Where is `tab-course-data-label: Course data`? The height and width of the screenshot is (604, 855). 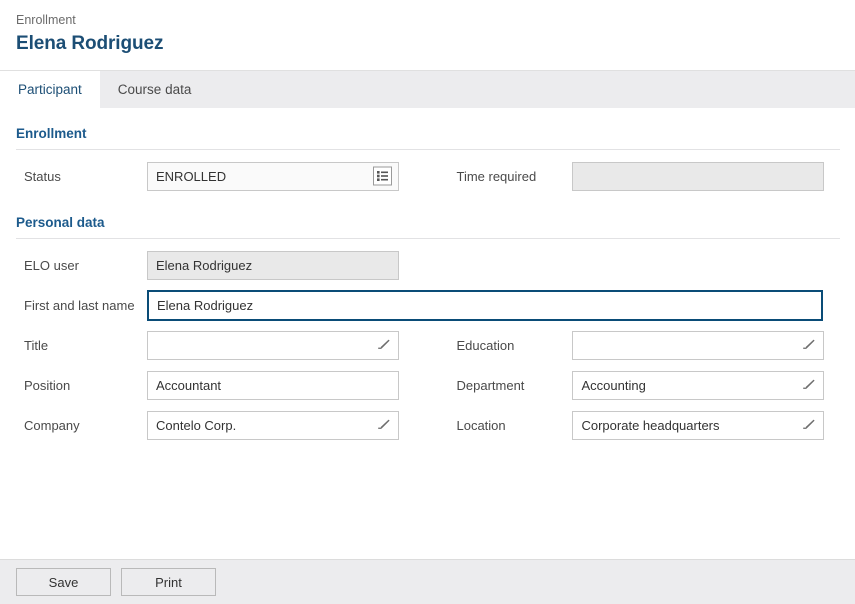
tab-course-data-label: Course data is located at coordinates (154, 89).